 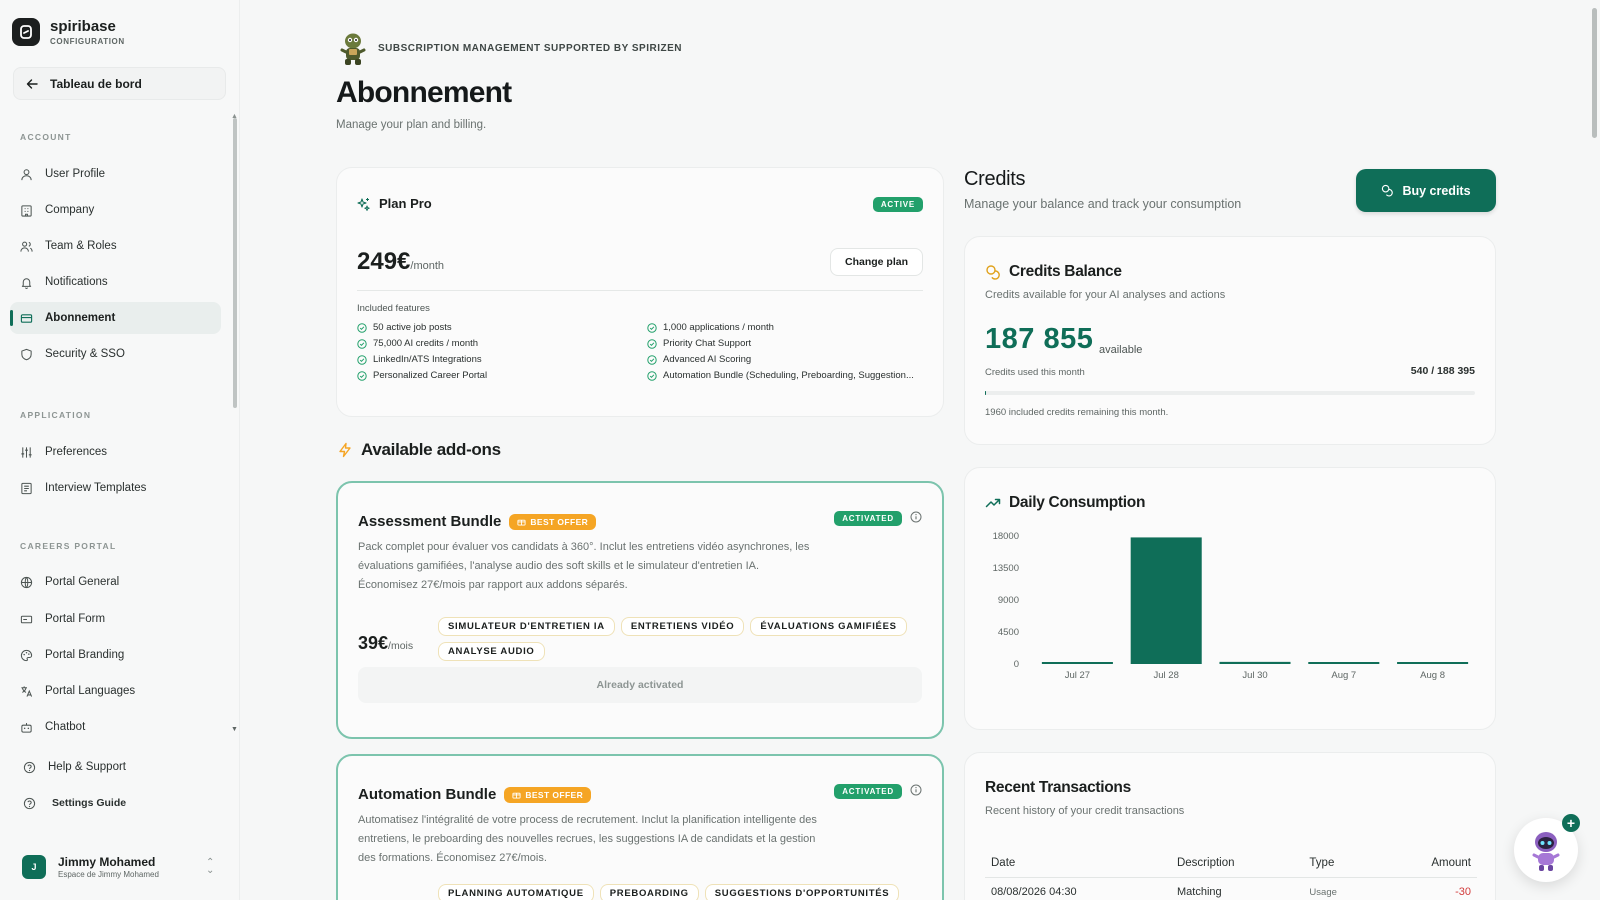 I want to click on column-header-type: Type, so click(x=1341, y=865).